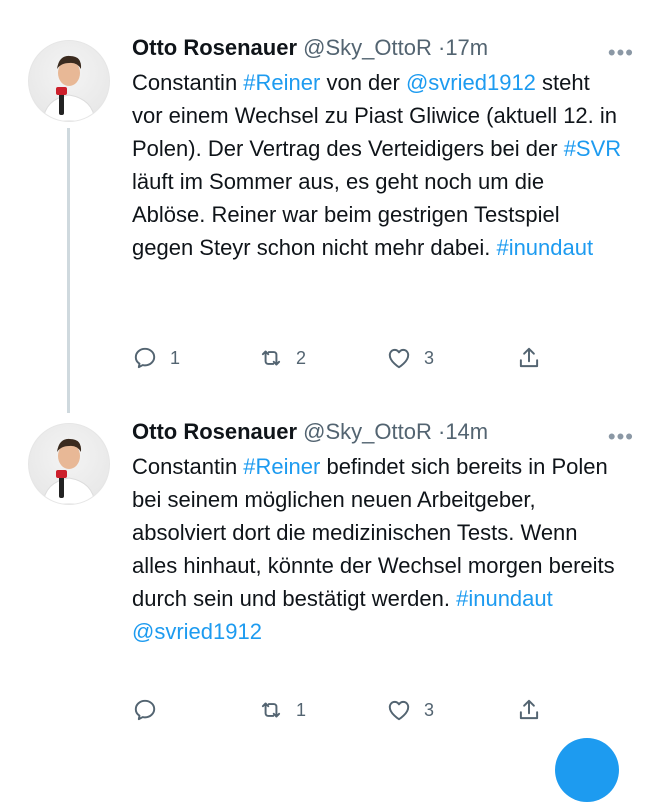 This screenshot has height=802, width=650. Describe the element at coordinates (347, 712) in the screenshot. I see `tweet-actions: 1 3` at that location.